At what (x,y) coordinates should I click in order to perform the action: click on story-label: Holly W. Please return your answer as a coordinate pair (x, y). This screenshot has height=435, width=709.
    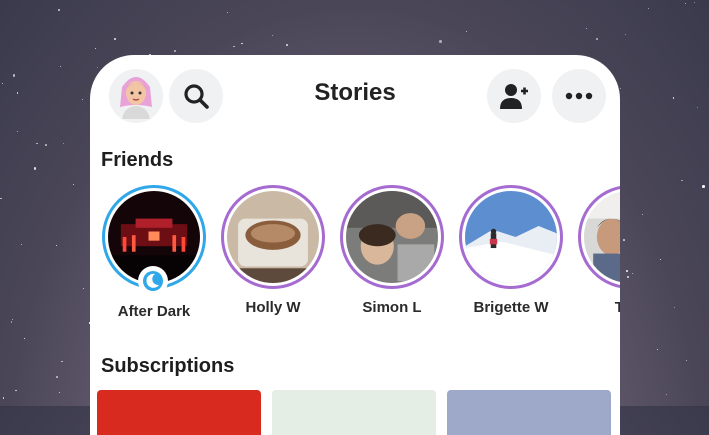
    Looking at the image, I should click on (273, 307).